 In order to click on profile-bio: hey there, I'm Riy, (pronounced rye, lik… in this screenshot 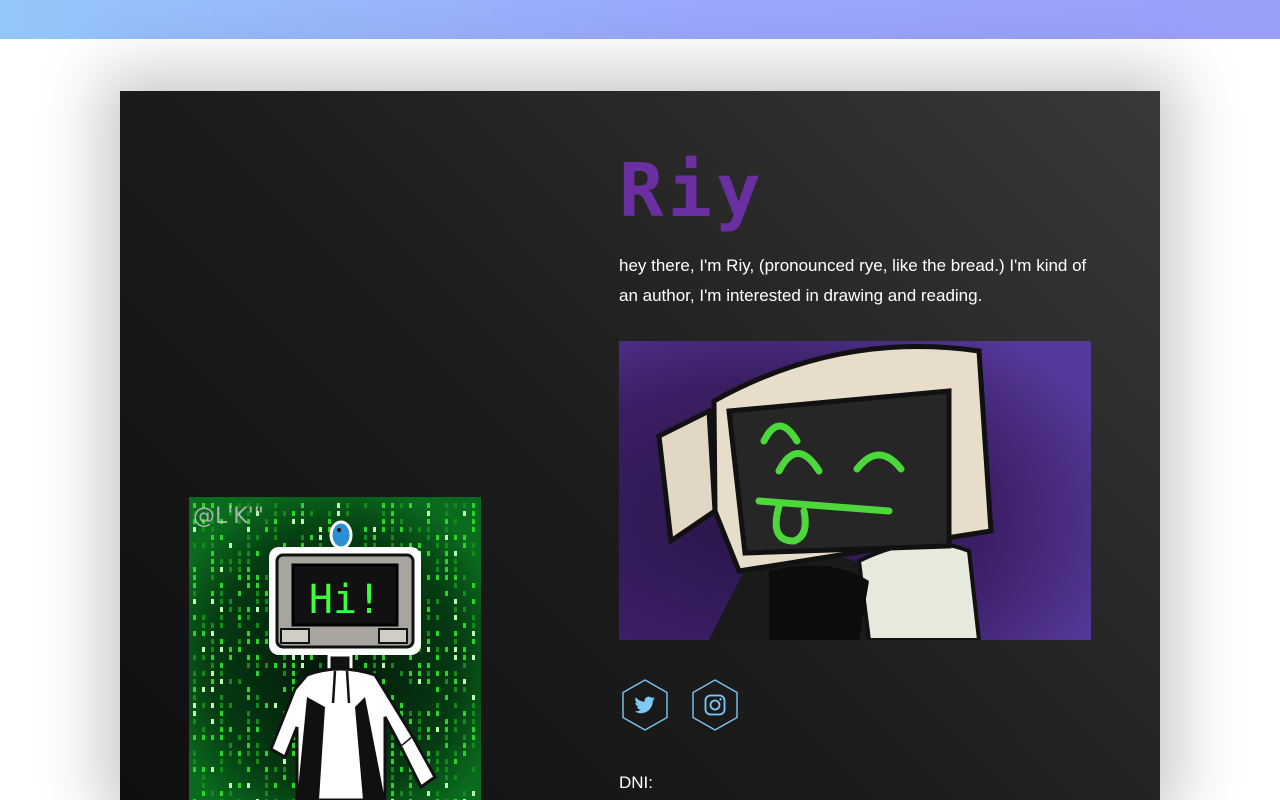, I will do `click(853, 280)`.